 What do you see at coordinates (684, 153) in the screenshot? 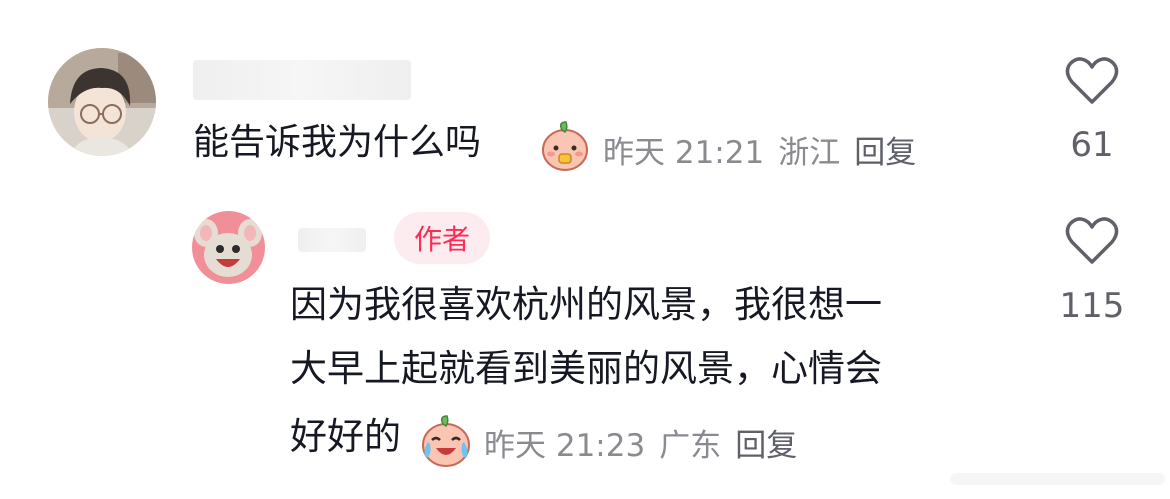
I see `comment-time: 昨天 21:21` at bounding box center [684, 153].